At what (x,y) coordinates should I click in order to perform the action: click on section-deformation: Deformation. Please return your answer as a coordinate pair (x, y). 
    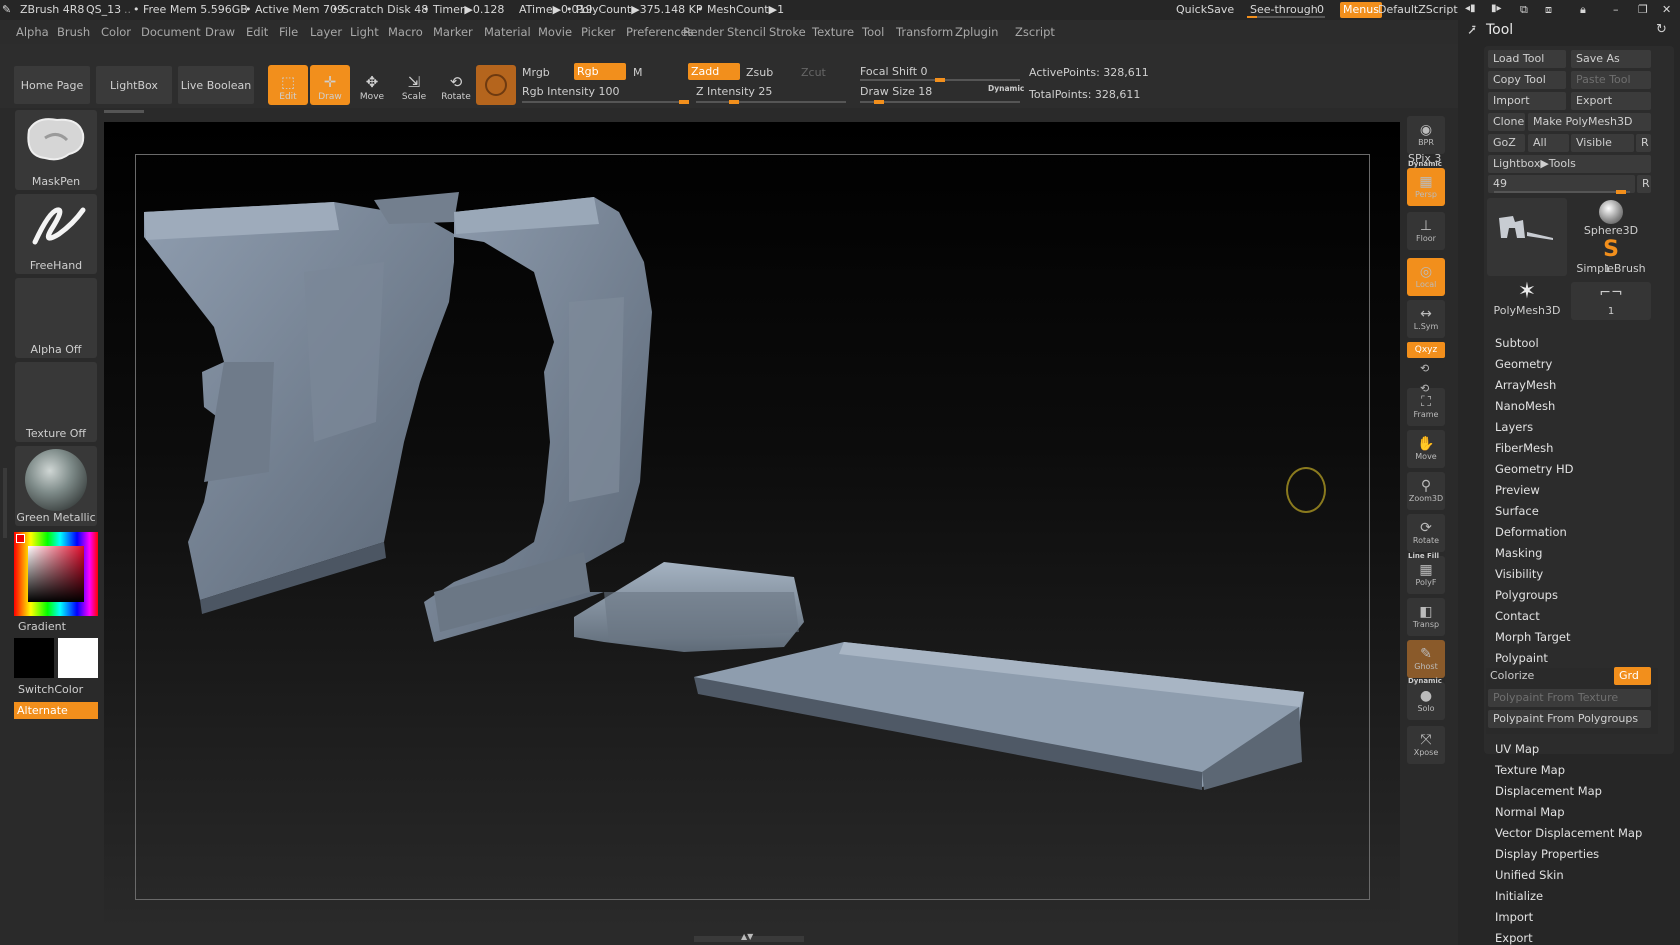
    Looking at the image, I should click on (1531, 532).